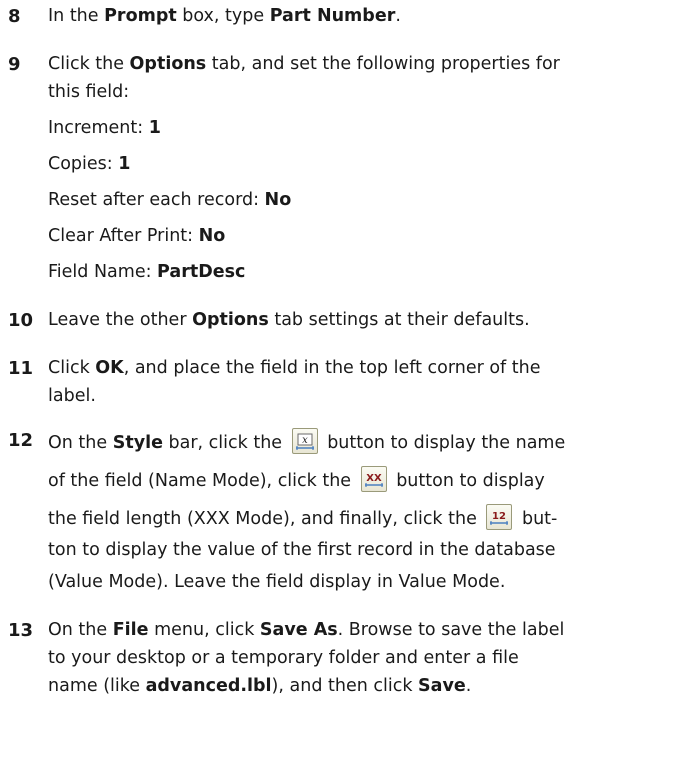 The height and width of the screenshot is (762, 674). I want to click on property-increment: Increment: 1, so click(104, 128).